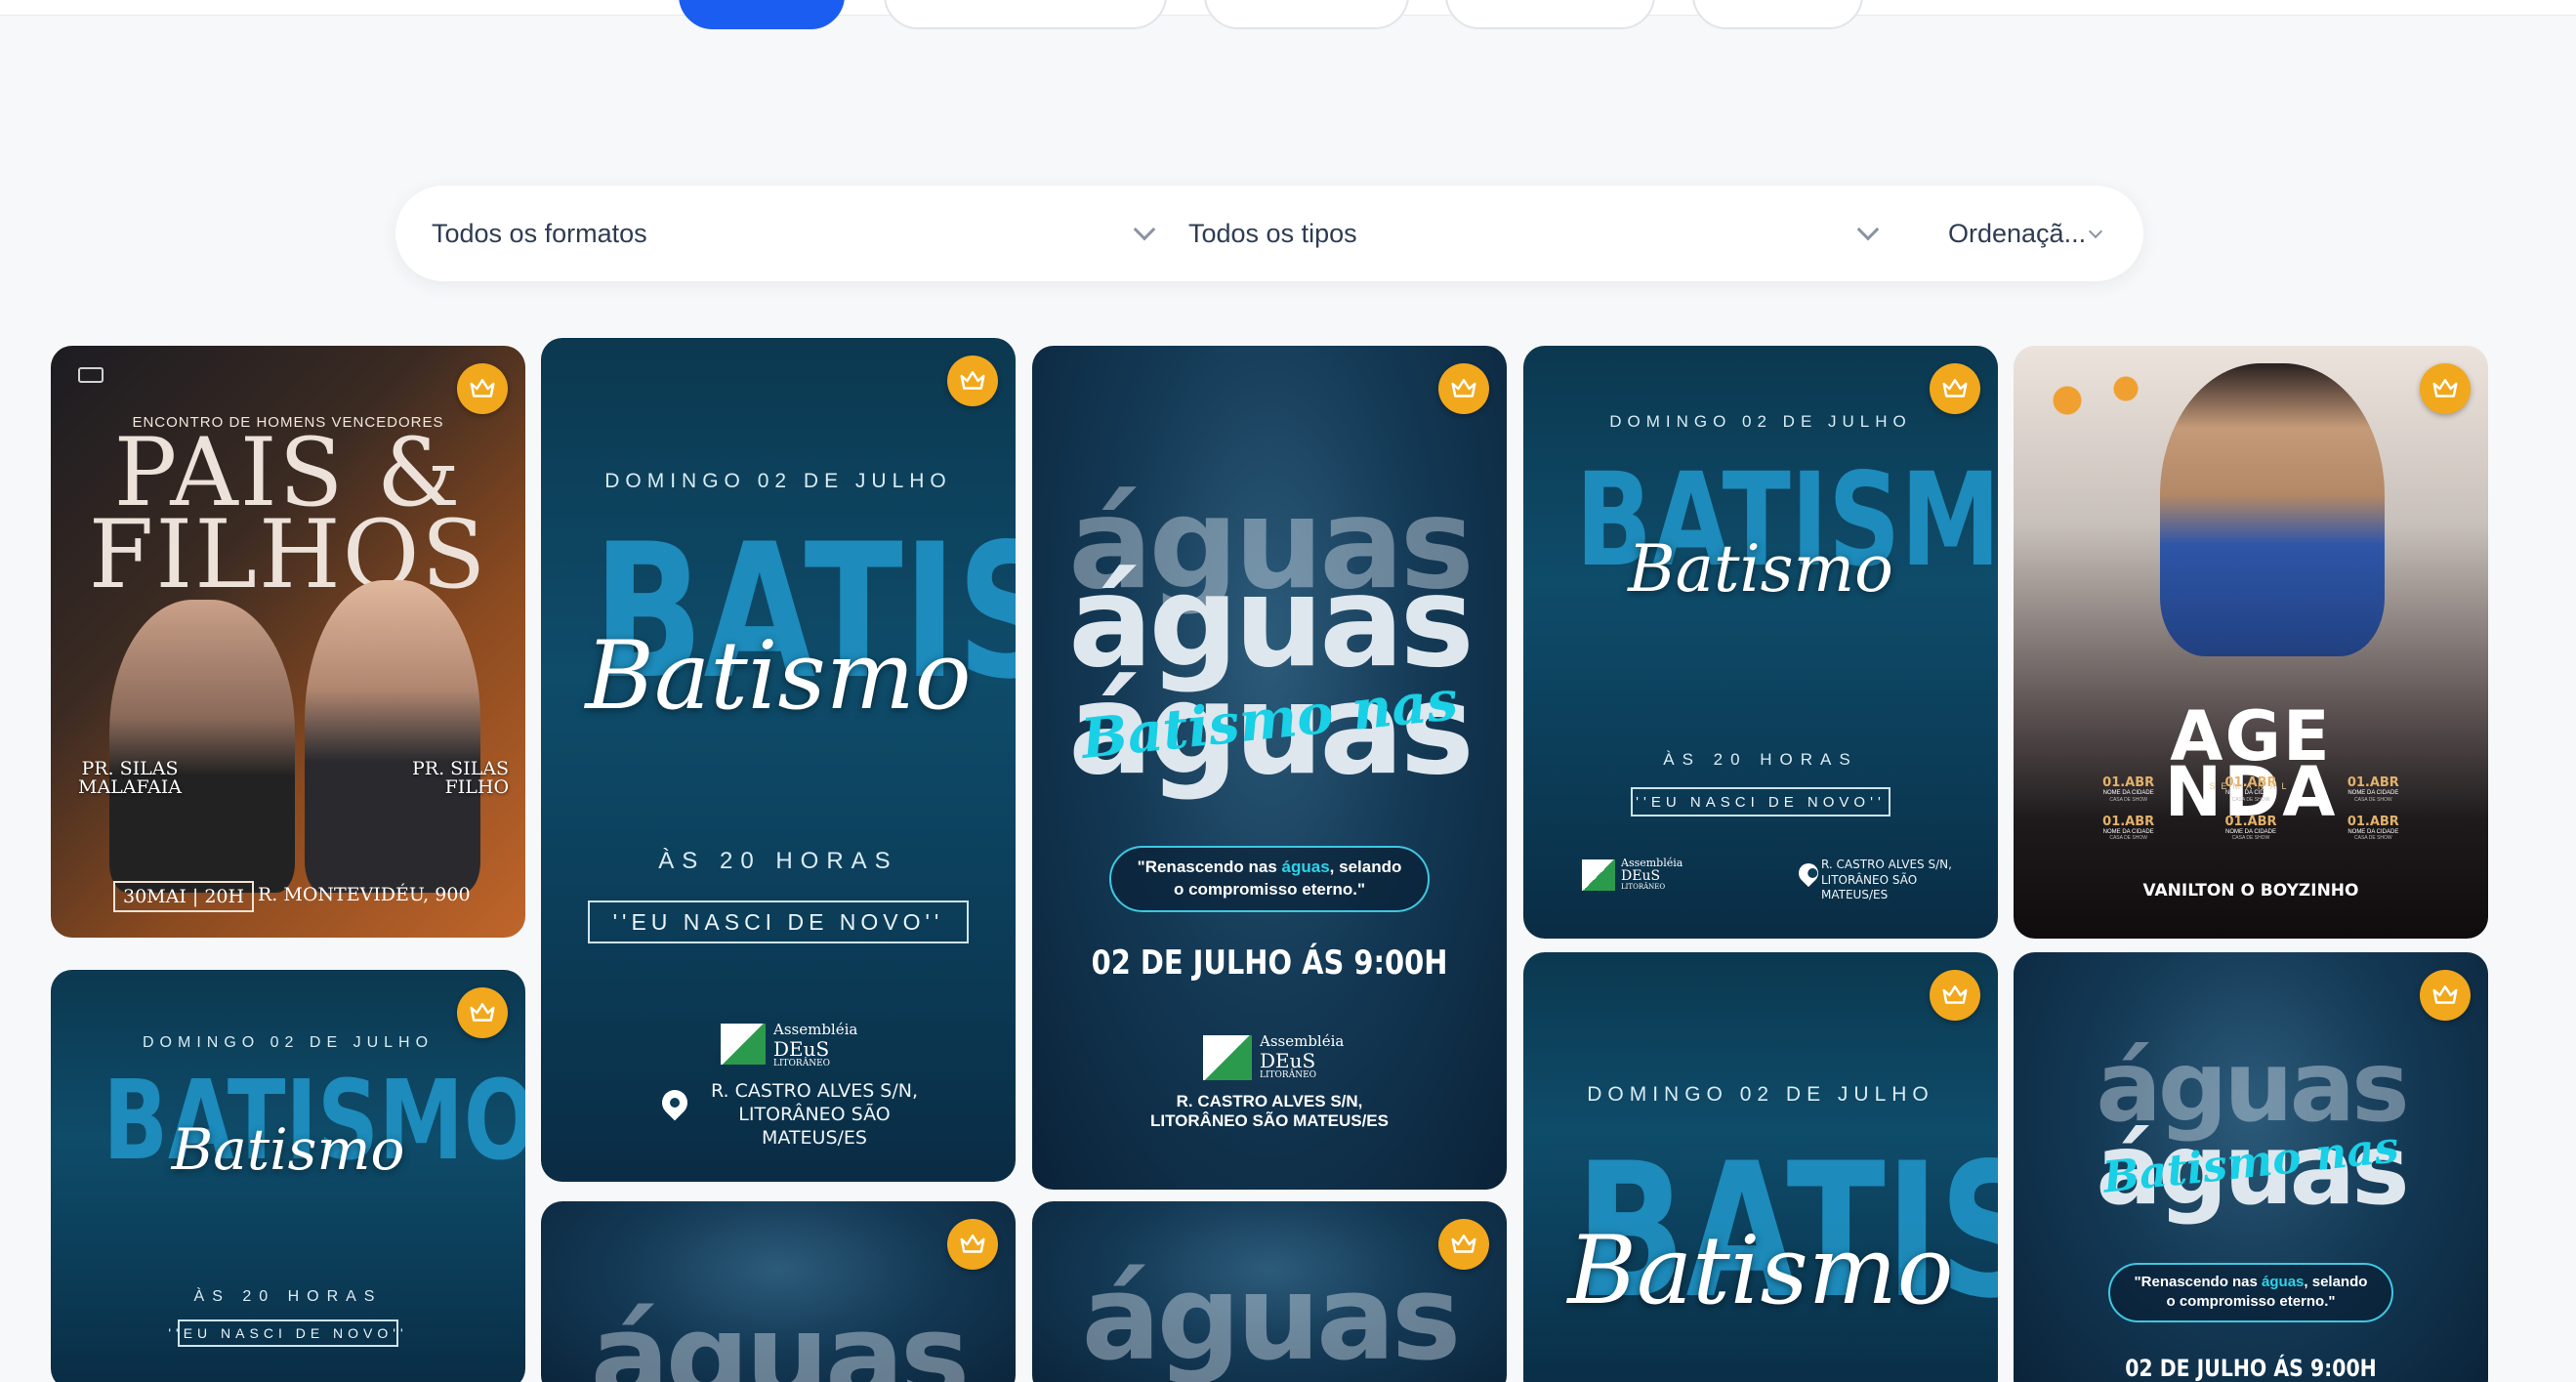 Image resolution: width=2576 pixels, height=1382 pixels. I want to click on type-select: Todos os tipos, so click(1547, 233).